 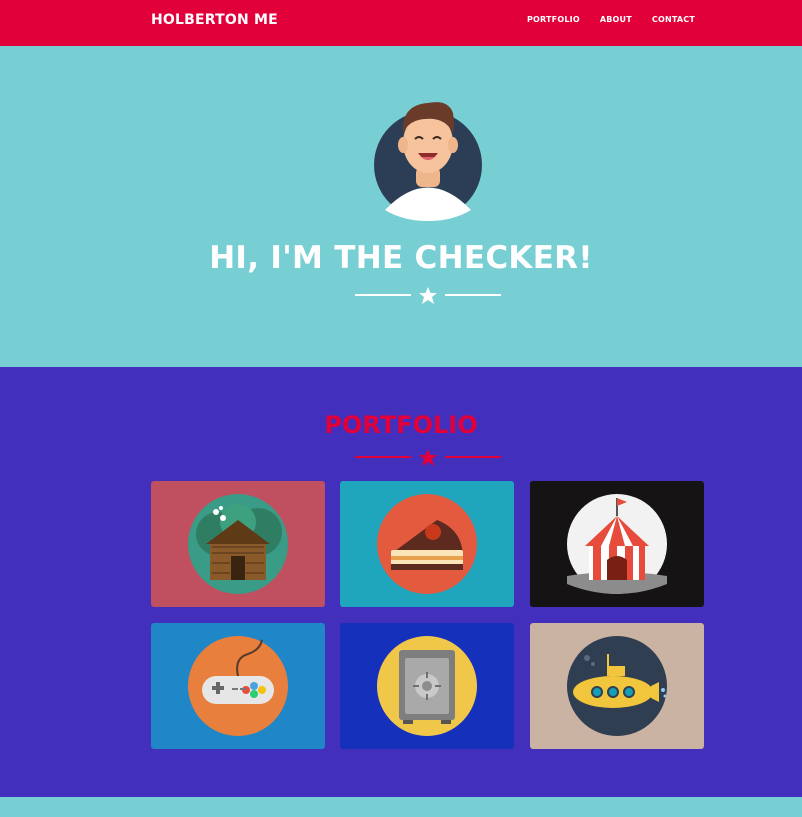 I want to click on nav-links: PORTFOLIO ABOUT CONTACT, so click(x=611, y=19).